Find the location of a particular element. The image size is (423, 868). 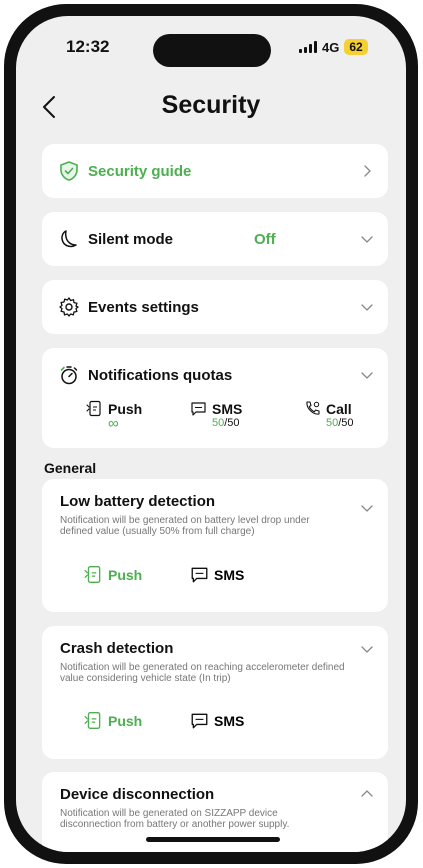

call-quota: Call 50/50 is located at coordinates (329, 414).